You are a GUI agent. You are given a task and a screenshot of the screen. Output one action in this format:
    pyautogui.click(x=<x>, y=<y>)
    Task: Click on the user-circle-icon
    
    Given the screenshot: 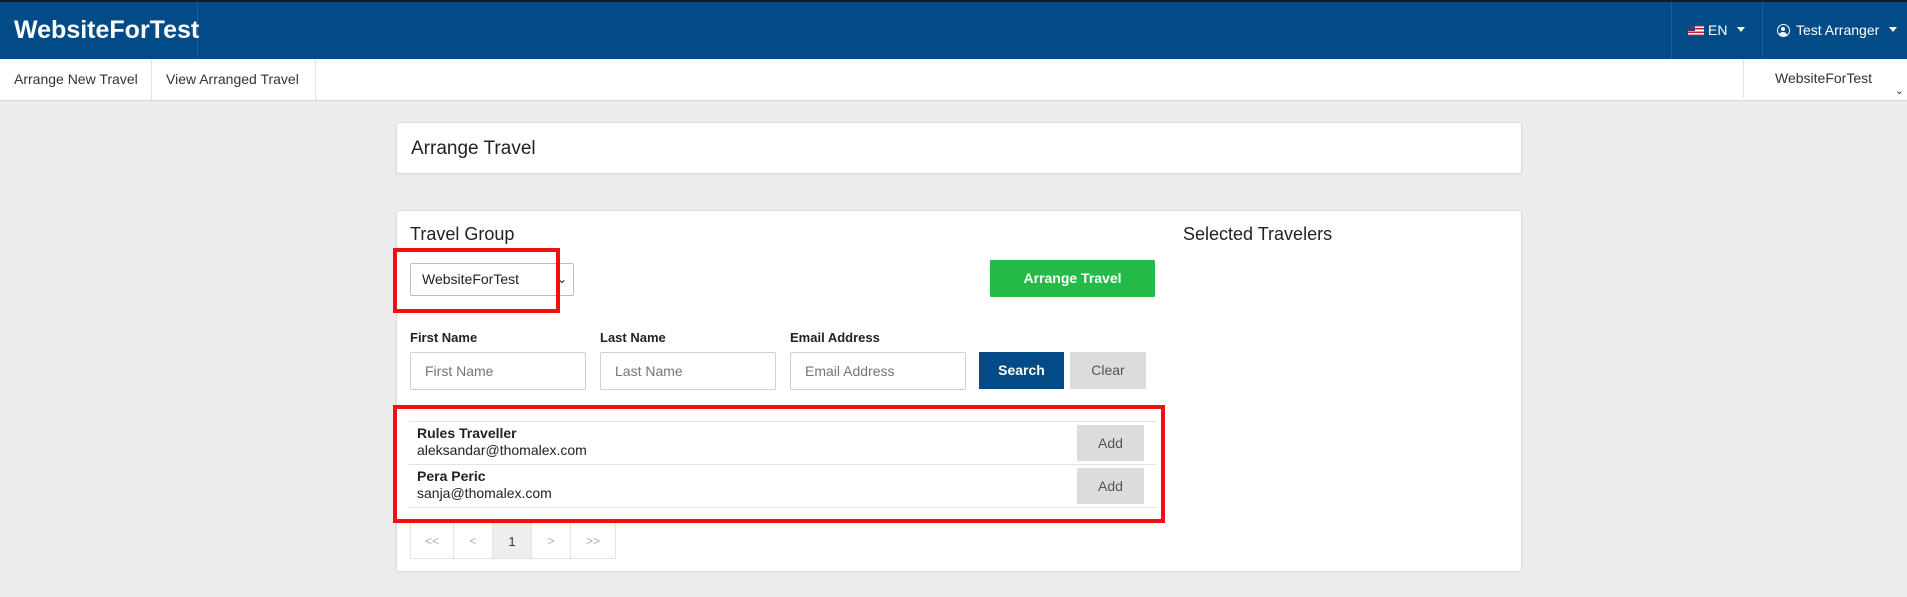 What is the action you would take?
    pyautogui.click(x=1783, y=30)
    